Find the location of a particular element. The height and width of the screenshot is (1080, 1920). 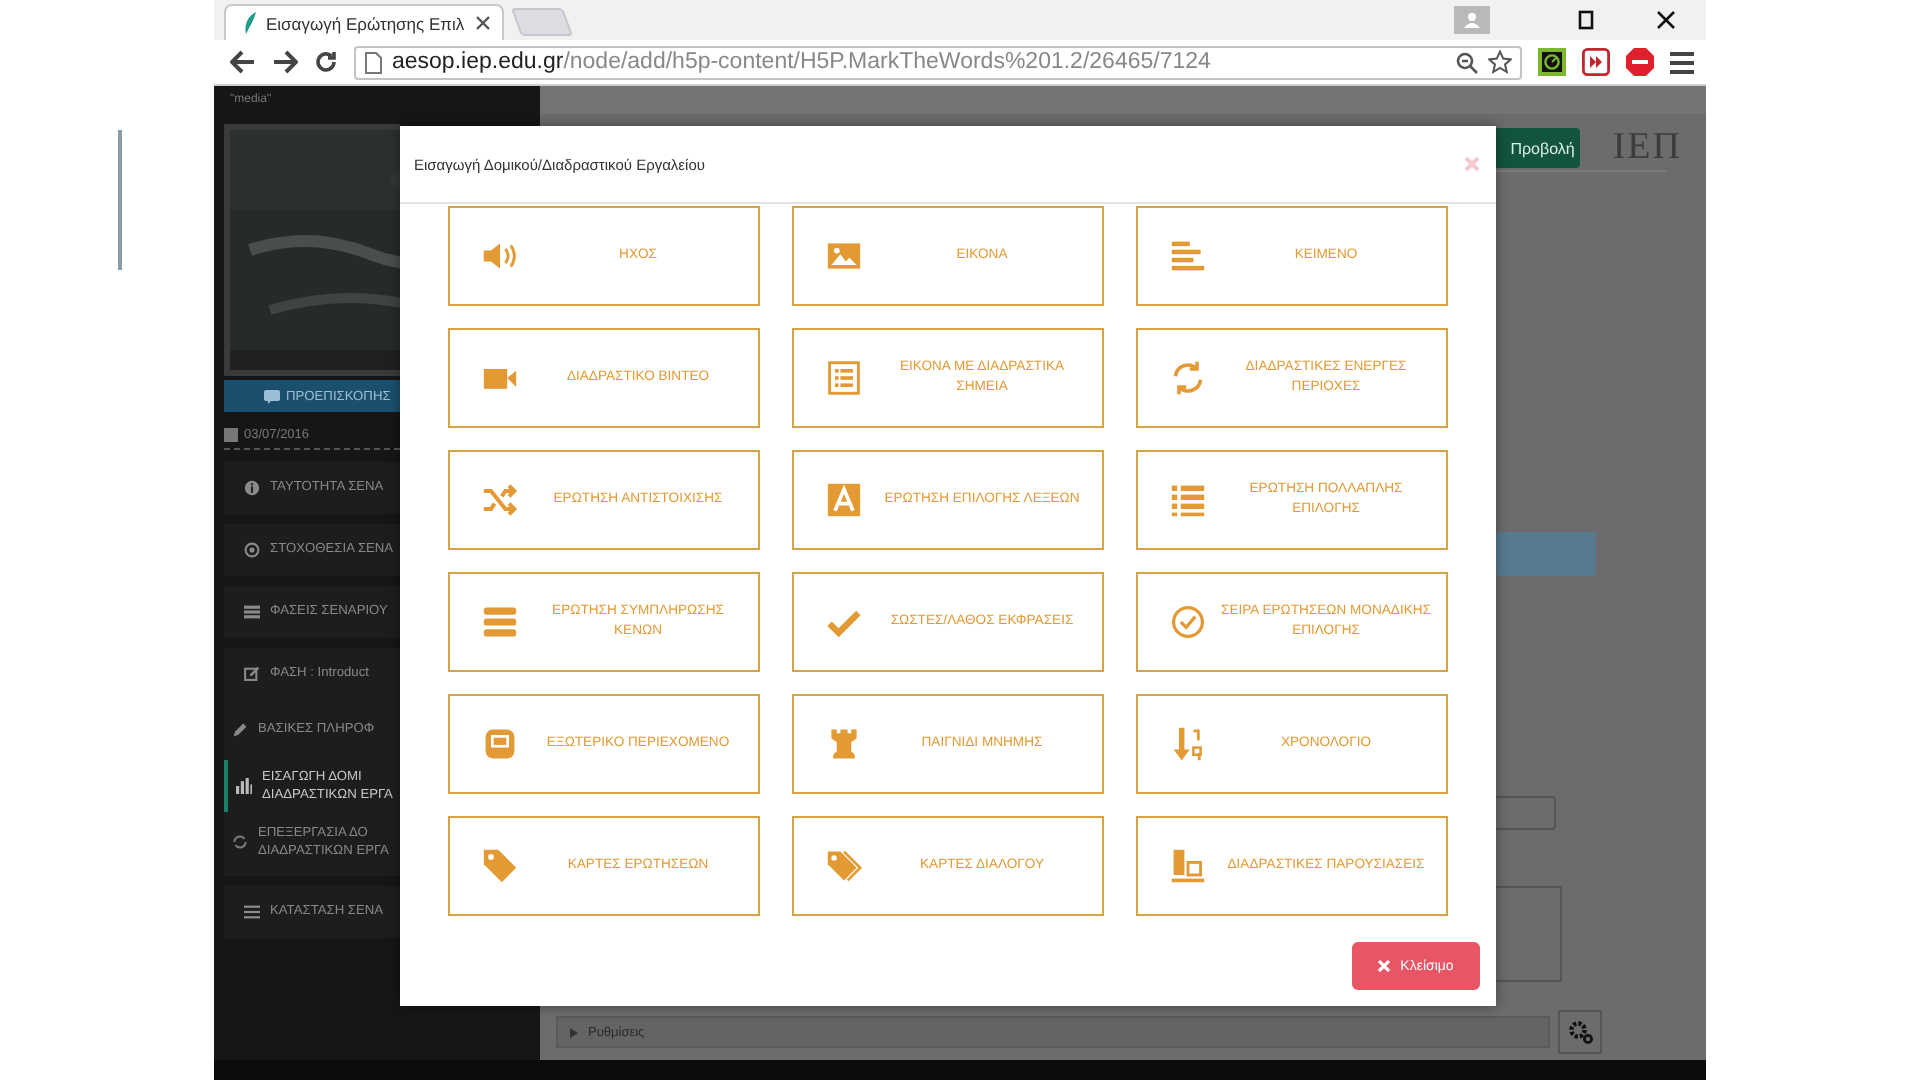

tags-icon is located at coordinates (844, 866).